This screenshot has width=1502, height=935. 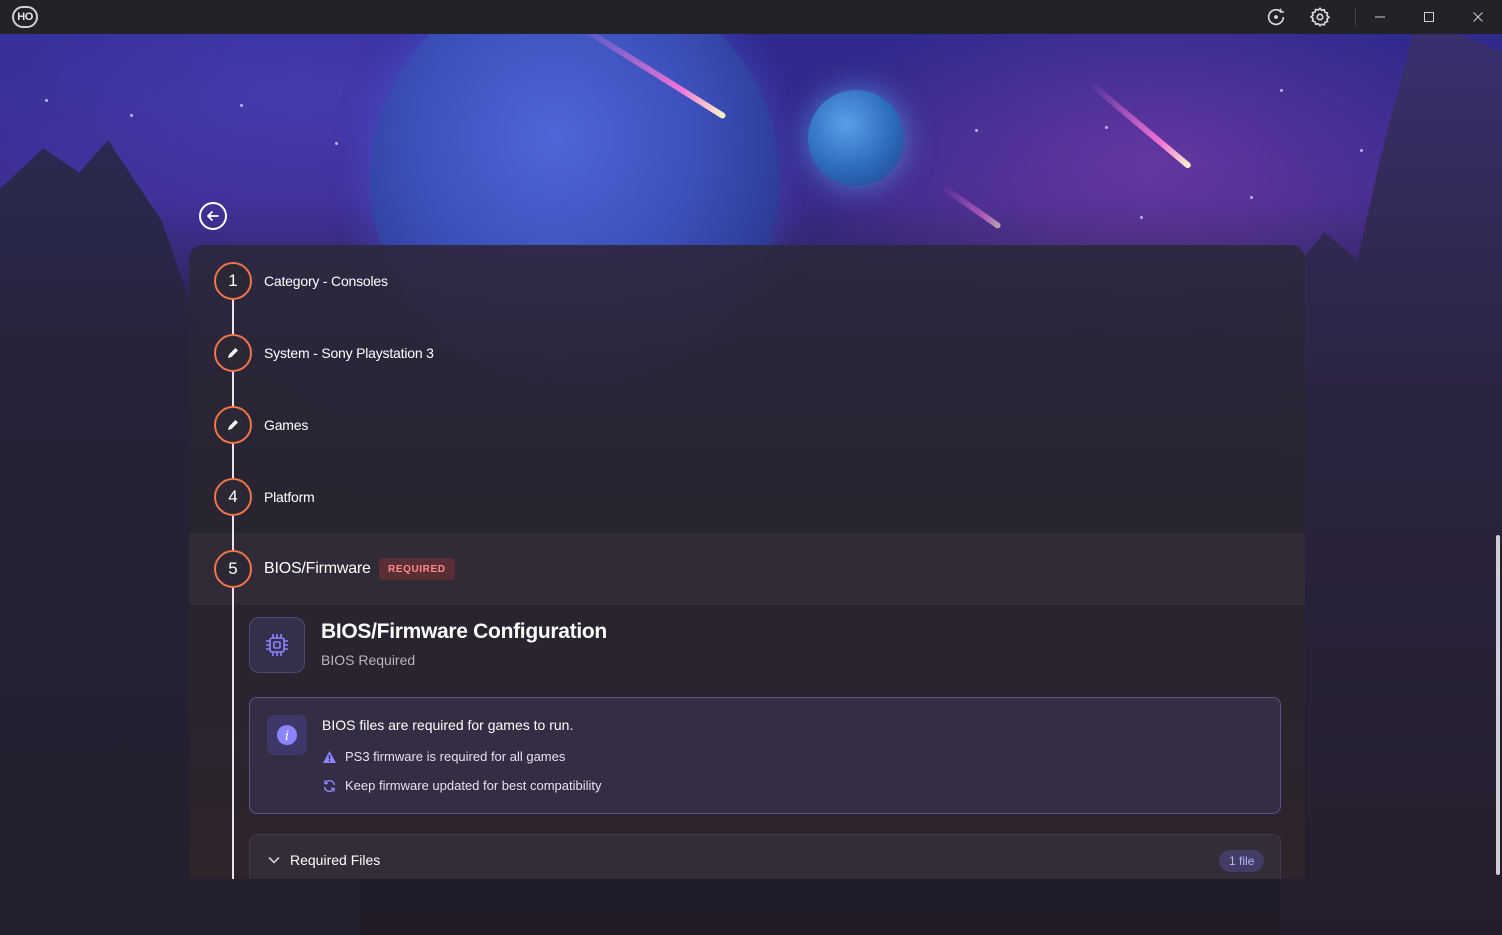 What do you see at coordinates (289, 497) in the screenshot?
I see `step-label: Platform` at bounding box center [289, 497].